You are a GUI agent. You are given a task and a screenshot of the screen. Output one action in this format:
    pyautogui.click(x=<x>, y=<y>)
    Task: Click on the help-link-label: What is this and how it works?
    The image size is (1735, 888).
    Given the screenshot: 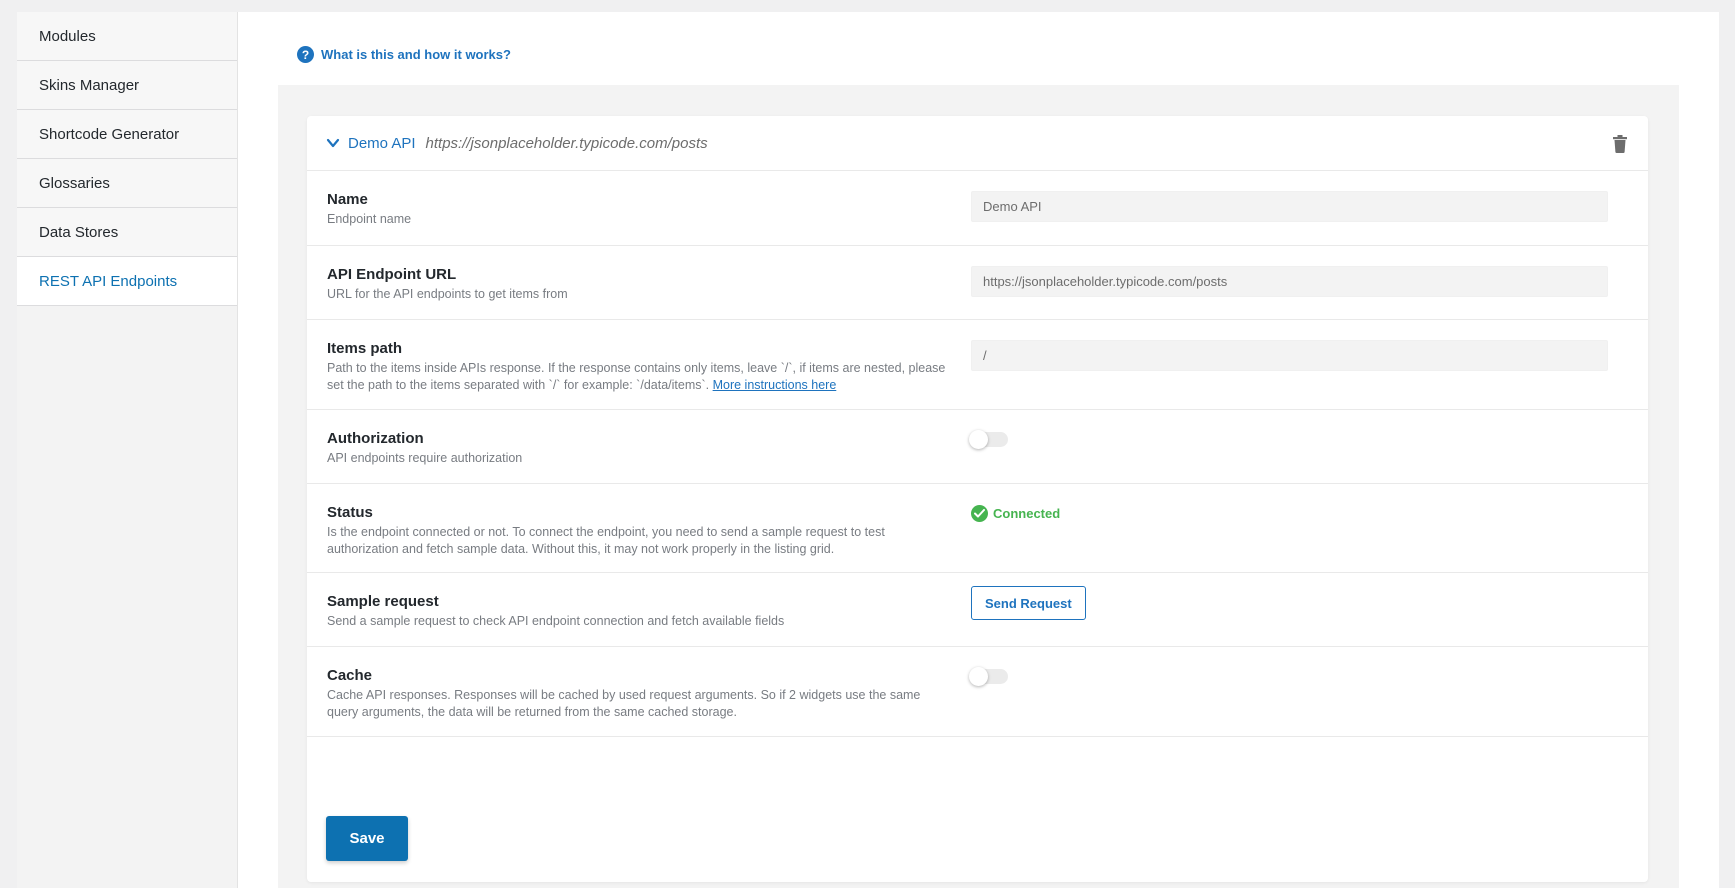 What is the action you would take?
    pyautogui.click(x=416, y=54)
    